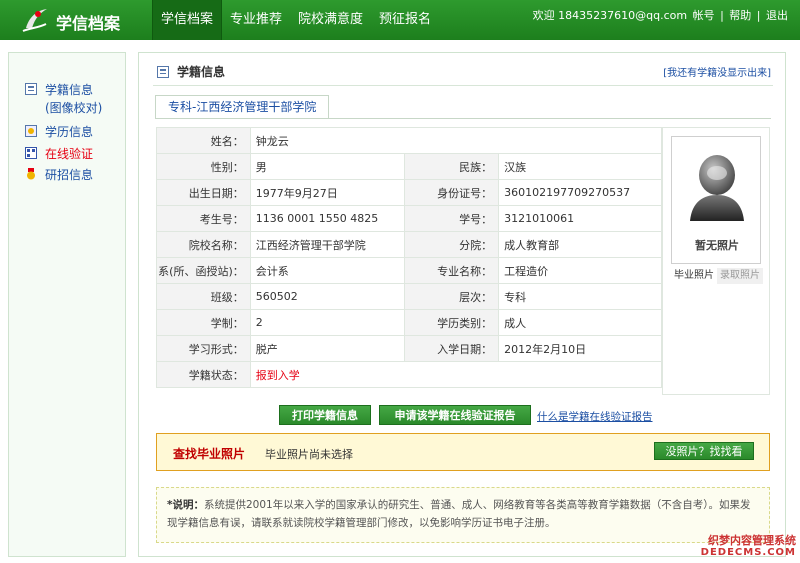 This screenshot has height=563, width=800. Describe the element at coordinates (327, 322) in the screenshot. I see `field-study-length: 2` at that location.